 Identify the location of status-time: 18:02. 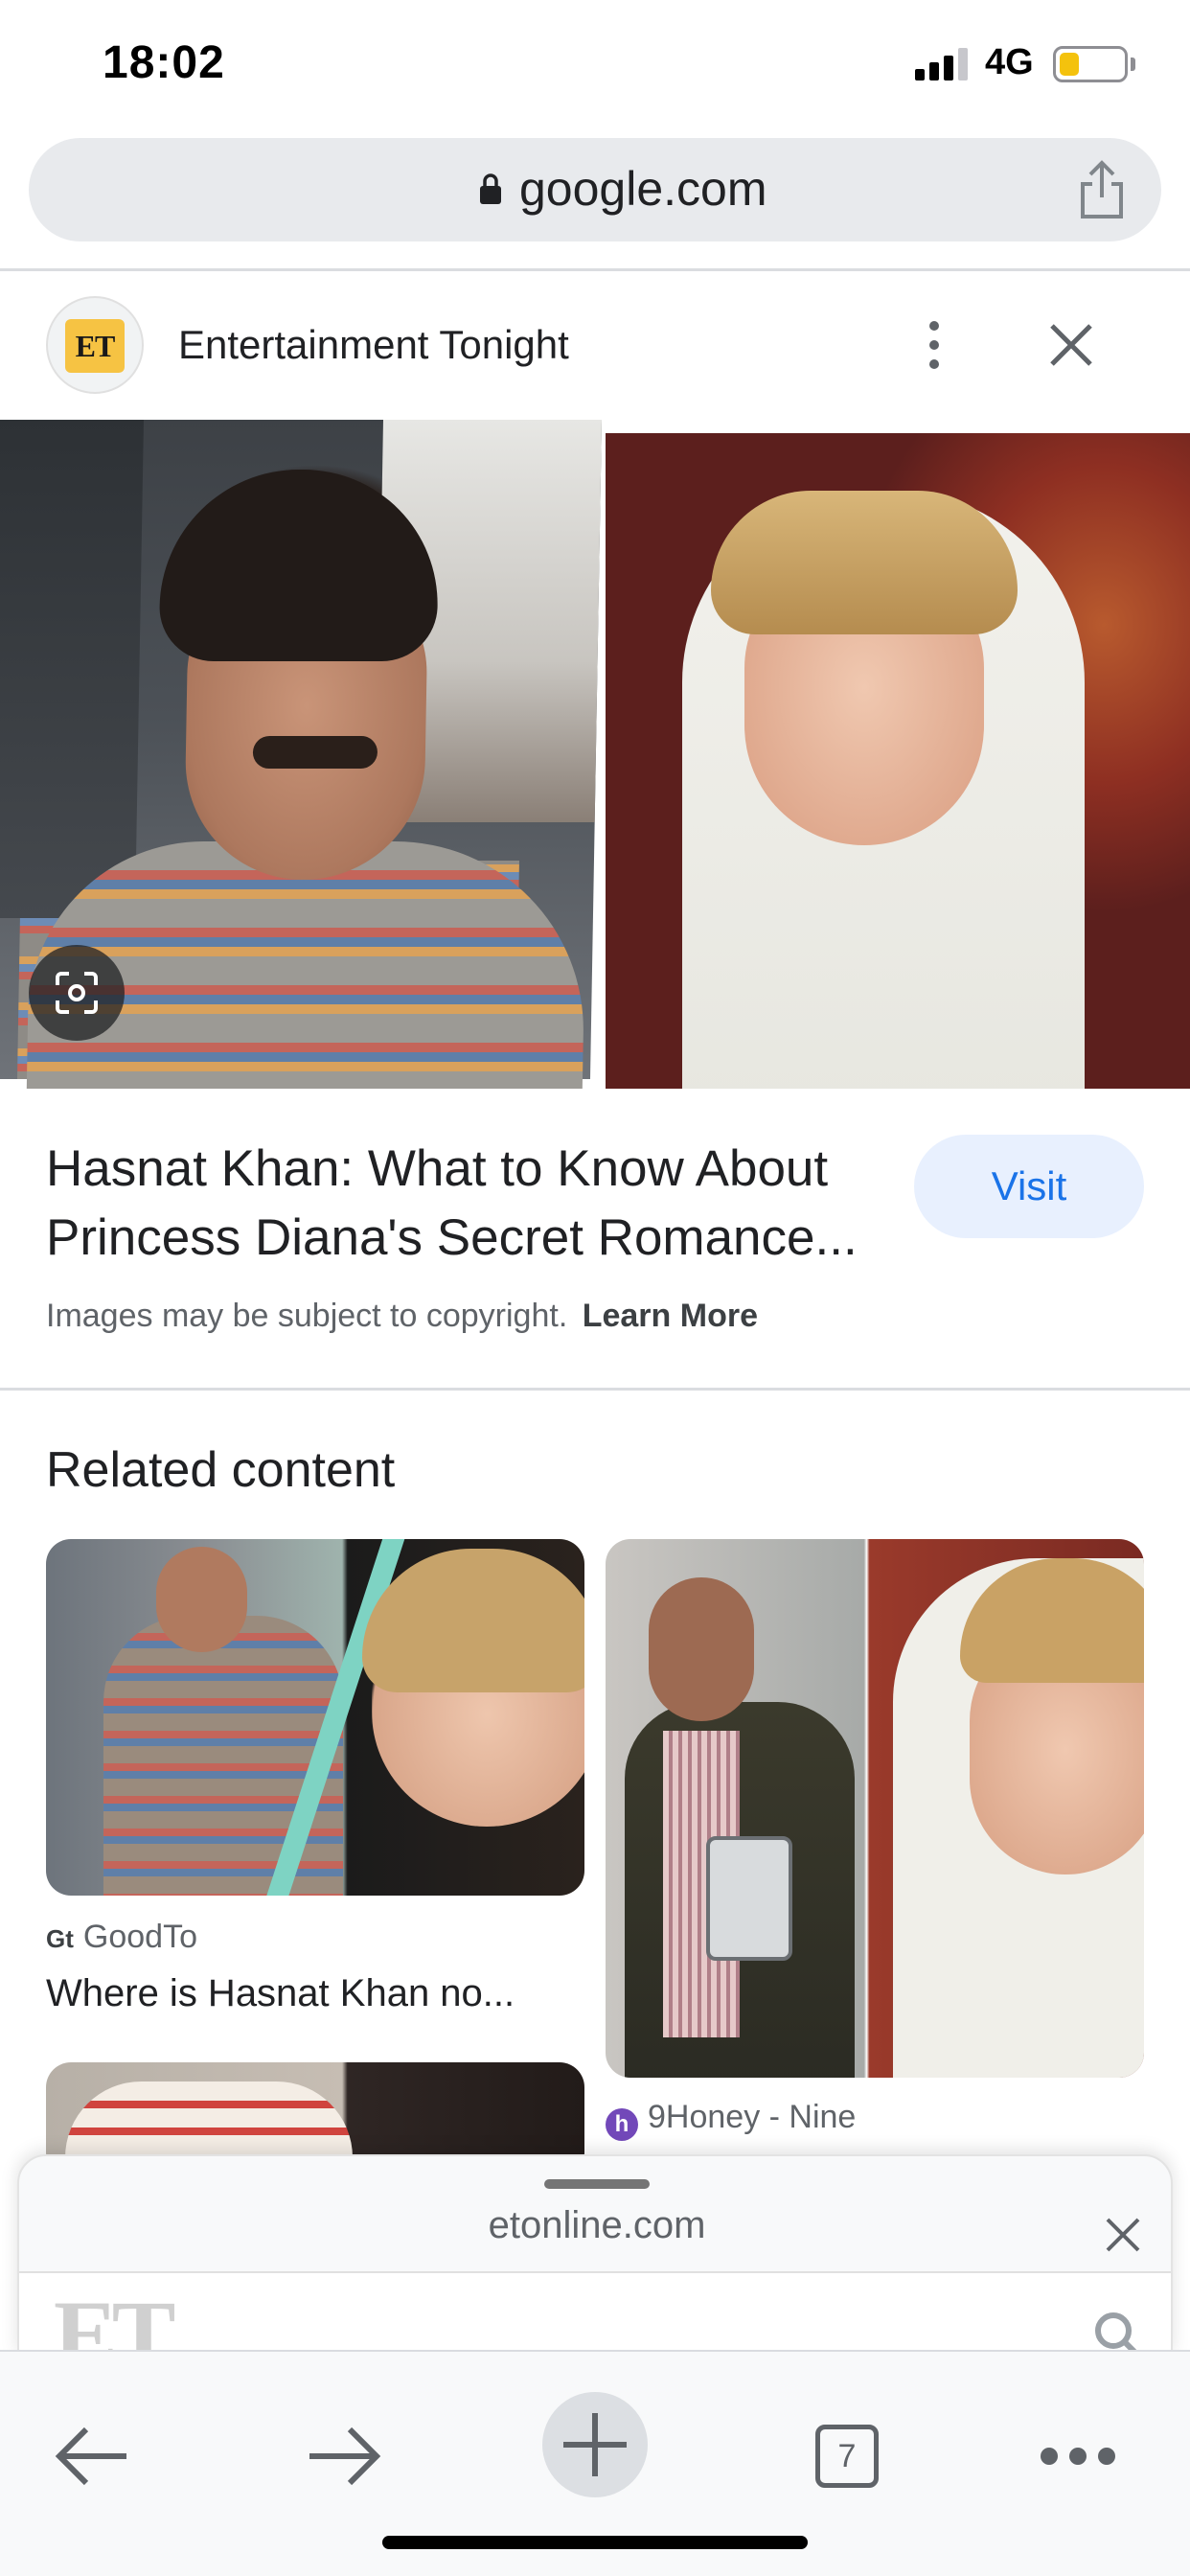
(164, 63).